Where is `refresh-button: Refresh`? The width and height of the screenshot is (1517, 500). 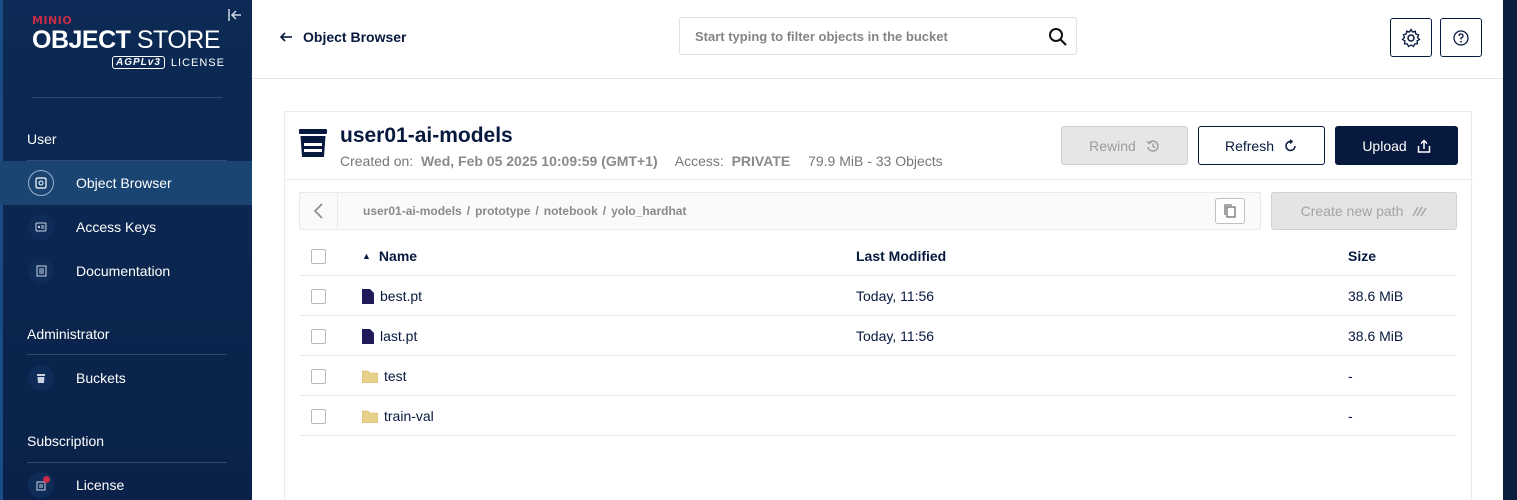 refresh-button: Refresh is located at coordinates (1261, 145).